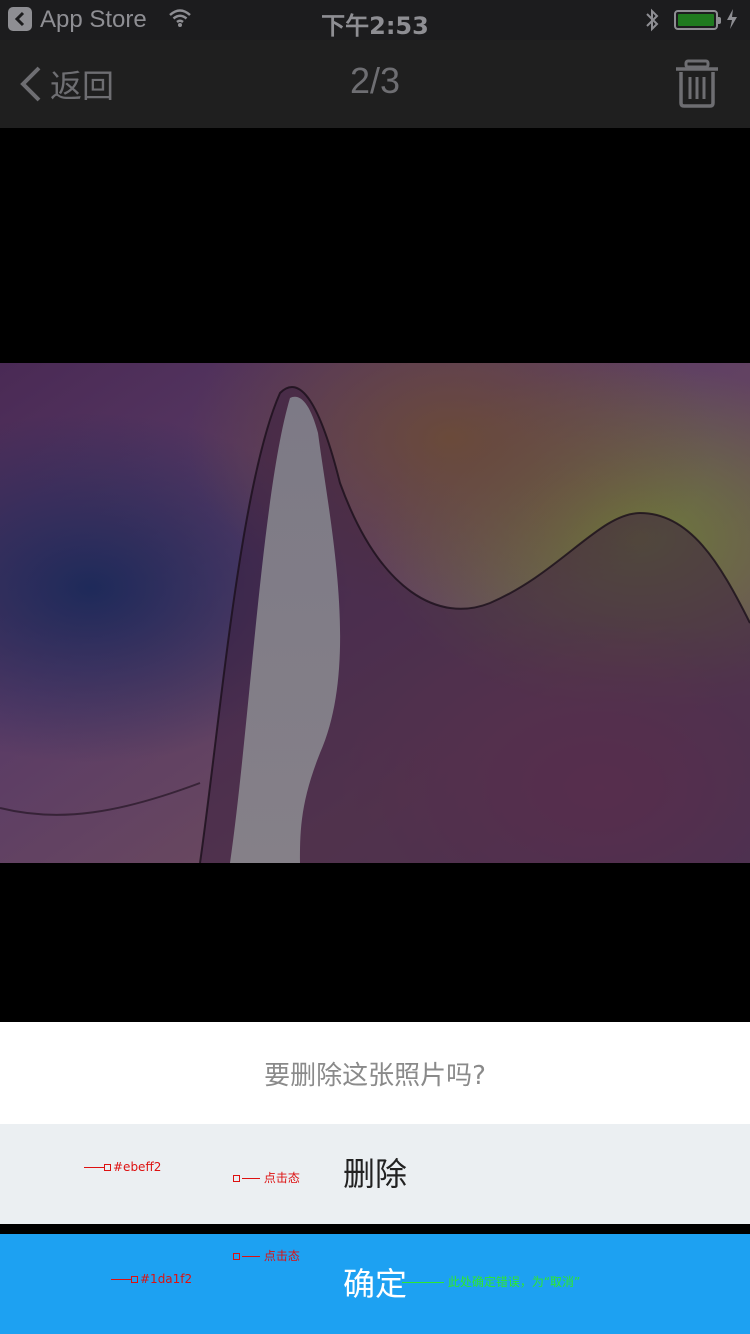  What do you see at coordinates (697, 20) in the screenshot?
I see `battery-icon` at bounding box center [697, 20].